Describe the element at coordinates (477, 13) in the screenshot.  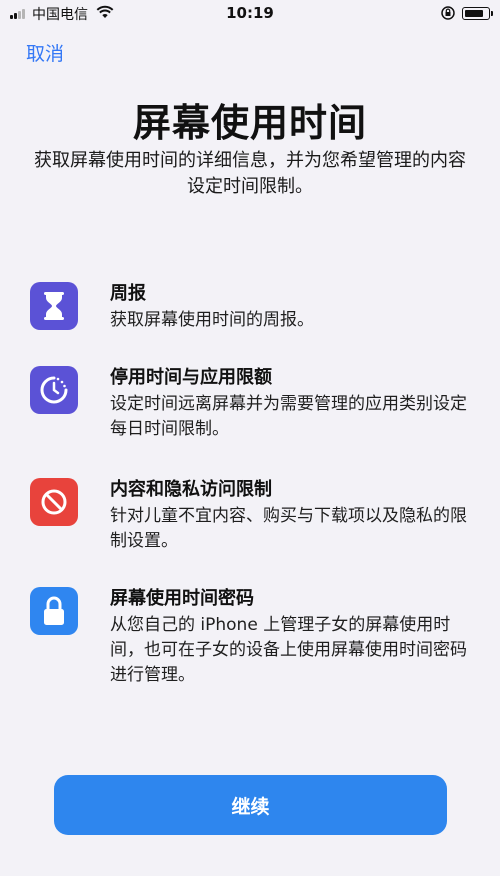
I see `battery-icon` at that location.